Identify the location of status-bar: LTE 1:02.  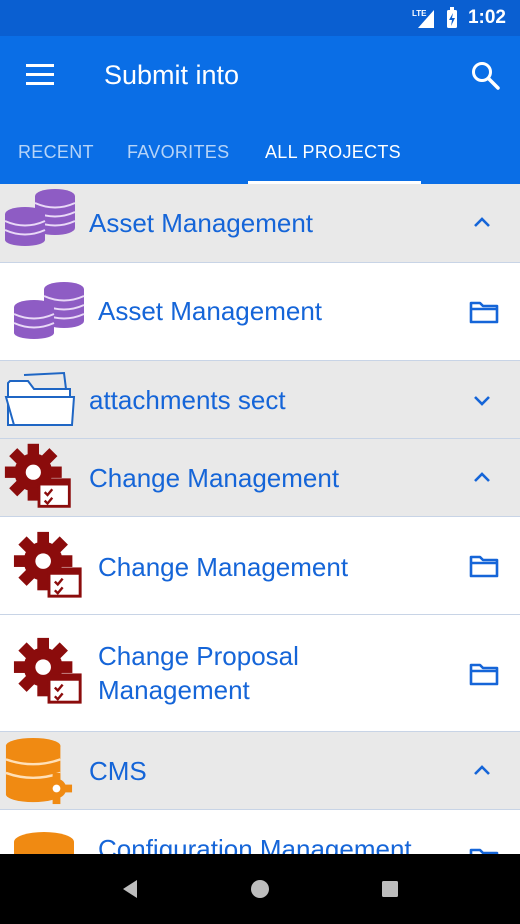
(260, 18).